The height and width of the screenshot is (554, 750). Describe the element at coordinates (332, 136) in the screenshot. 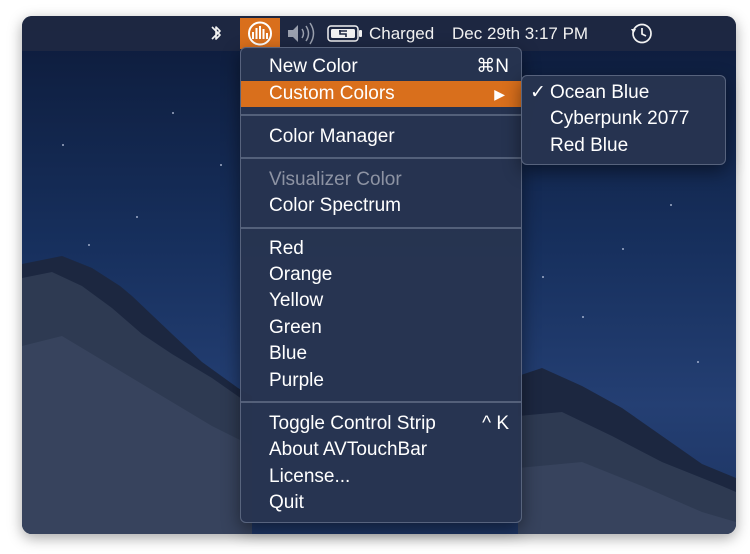

I see `menu-item-label: Color Manager` at that location.